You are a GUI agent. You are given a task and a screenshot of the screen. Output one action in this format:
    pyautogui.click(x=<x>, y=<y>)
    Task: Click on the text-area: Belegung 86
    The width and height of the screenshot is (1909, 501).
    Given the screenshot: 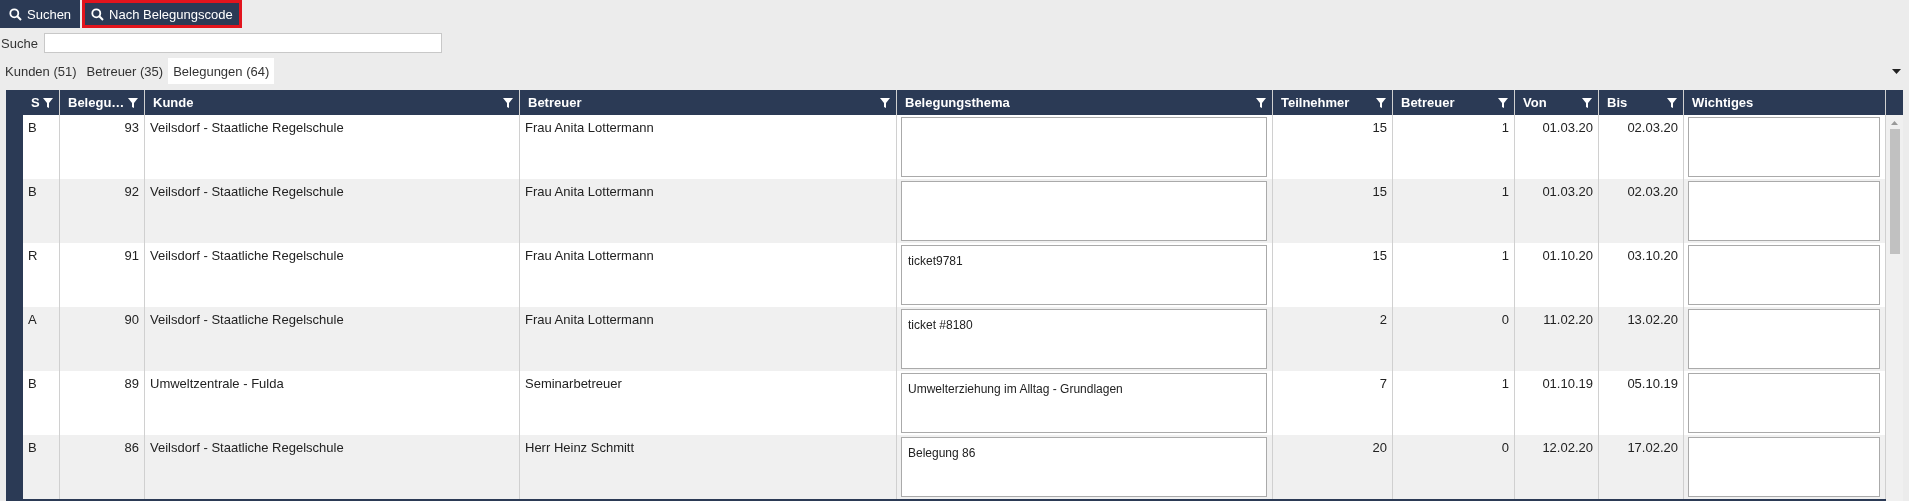 What is the action you would take?
    pyautogui.click(x=1084, y=467)
    